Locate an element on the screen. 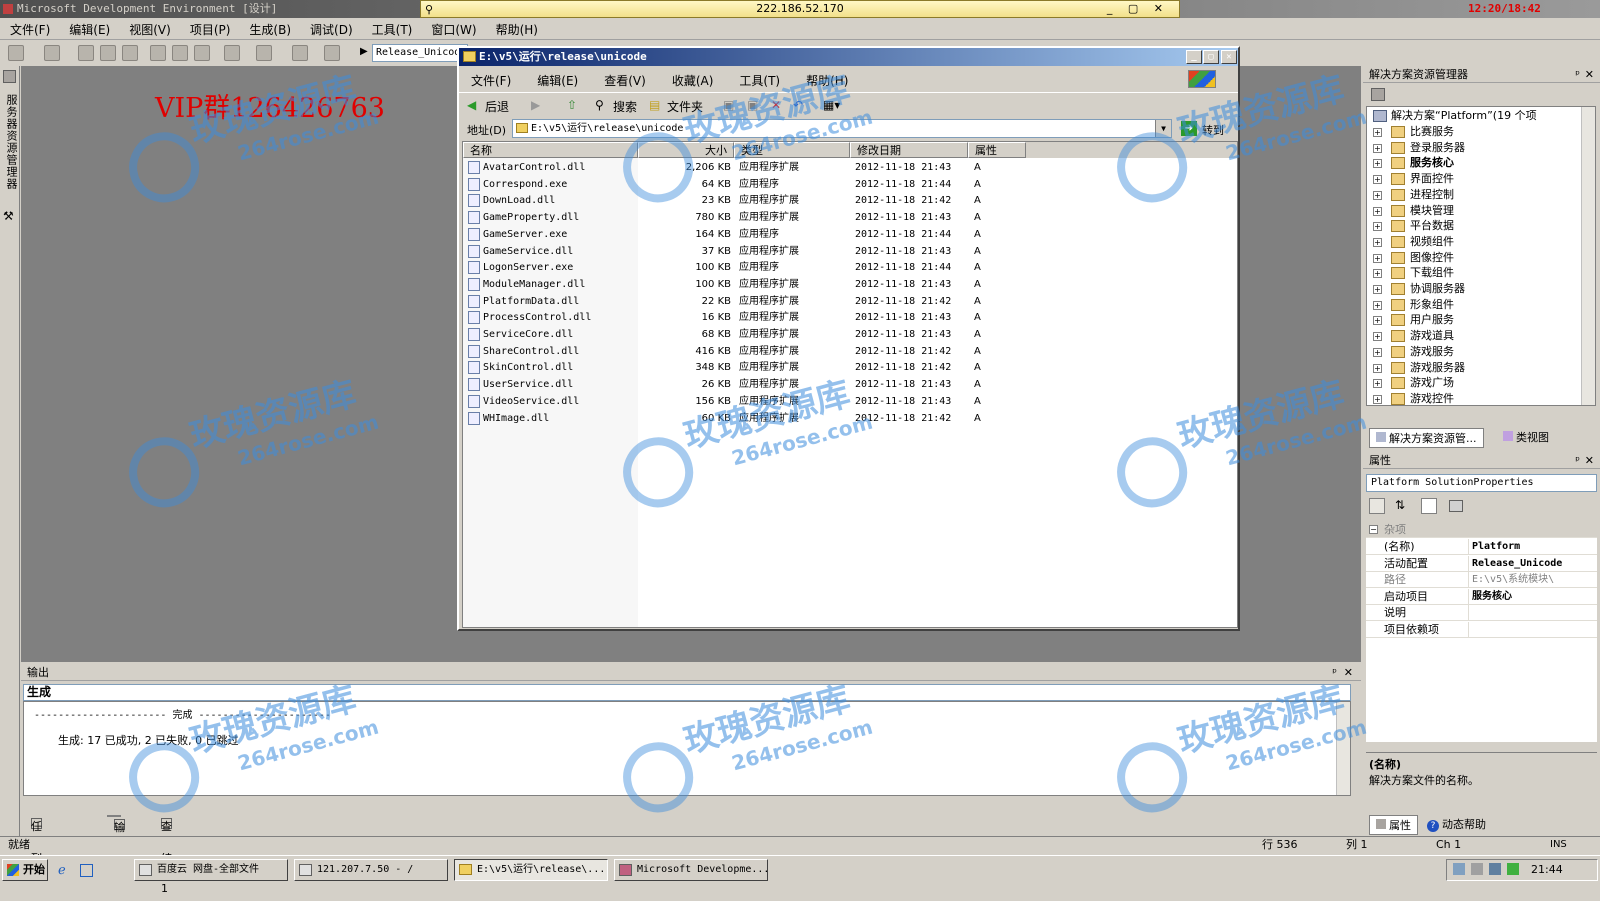 The width and height of the screenshot is (1600, 901). server-explorer-label: 服务器资源管理器 is located at coordinates (11, 142).